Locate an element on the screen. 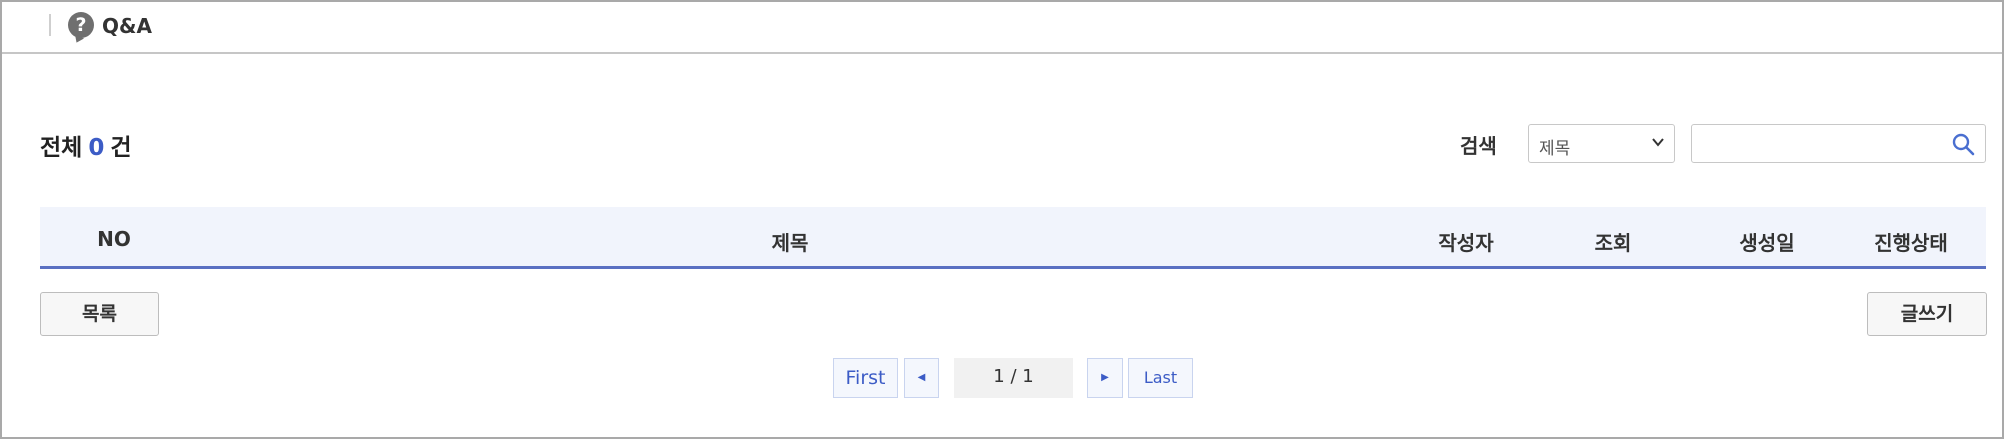  chevron-down-icon is located at coordinates (1658, 144).